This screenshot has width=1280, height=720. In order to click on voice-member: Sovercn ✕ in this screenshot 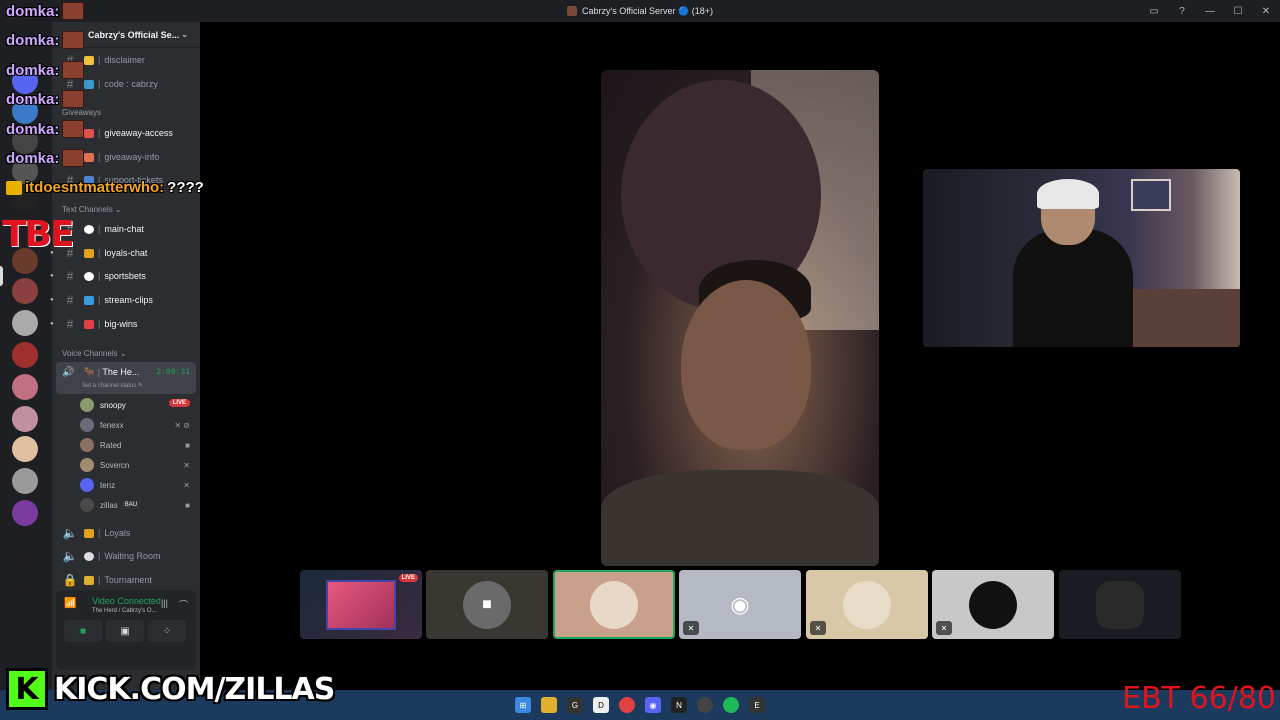, I will do `click(136, 465)`.